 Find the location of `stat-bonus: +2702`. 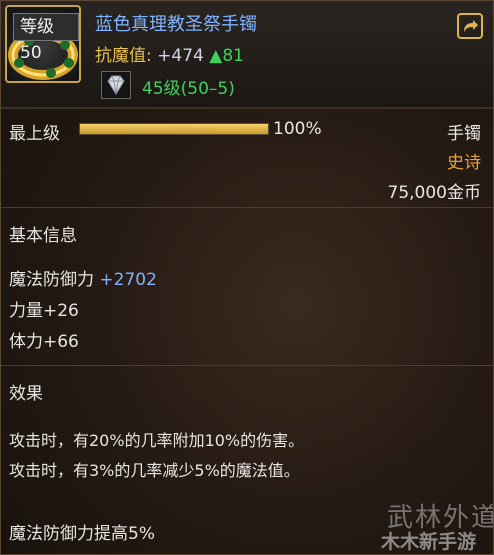

stat-bonus: +2702 is located at coordinates (128, 280).